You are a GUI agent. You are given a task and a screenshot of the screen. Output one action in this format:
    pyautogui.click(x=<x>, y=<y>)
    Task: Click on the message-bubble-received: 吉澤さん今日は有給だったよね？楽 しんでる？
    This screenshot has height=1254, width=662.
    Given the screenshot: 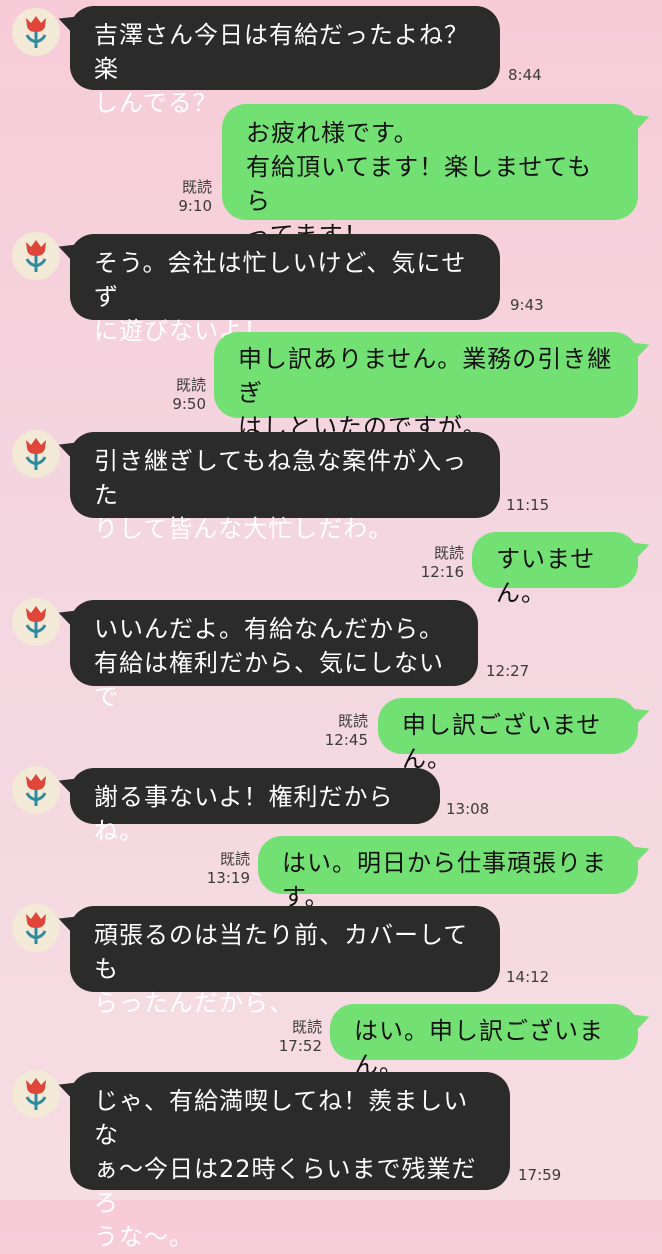 What is the action you would take?
    pyautogui.click(x=285, y=61)
    